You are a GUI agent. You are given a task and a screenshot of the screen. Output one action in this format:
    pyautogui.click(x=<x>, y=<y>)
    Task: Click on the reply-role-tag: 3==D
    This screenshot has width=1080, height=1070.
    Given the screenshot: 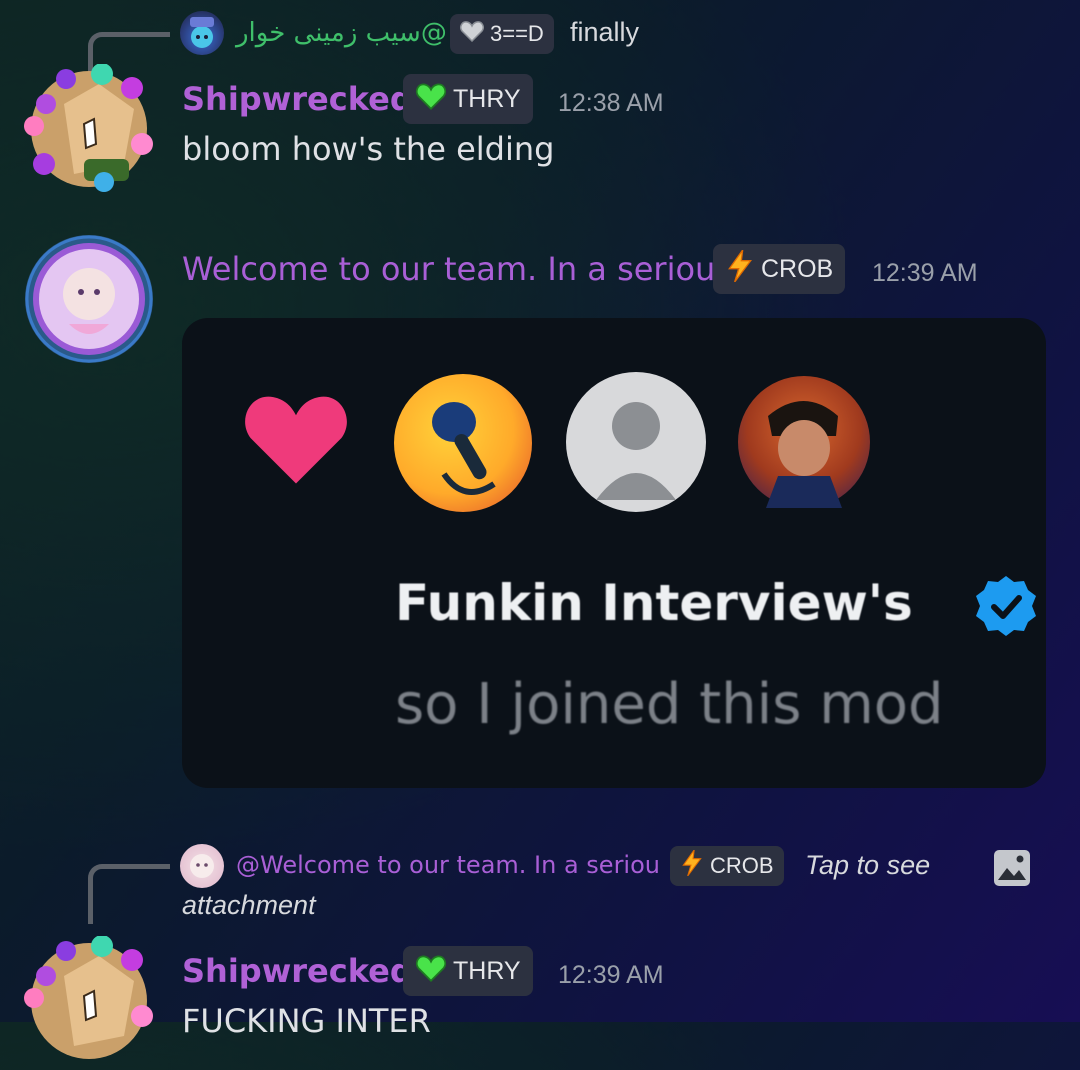 What is the action you would take?
    pyautogui.click(x=502, y=34)
    